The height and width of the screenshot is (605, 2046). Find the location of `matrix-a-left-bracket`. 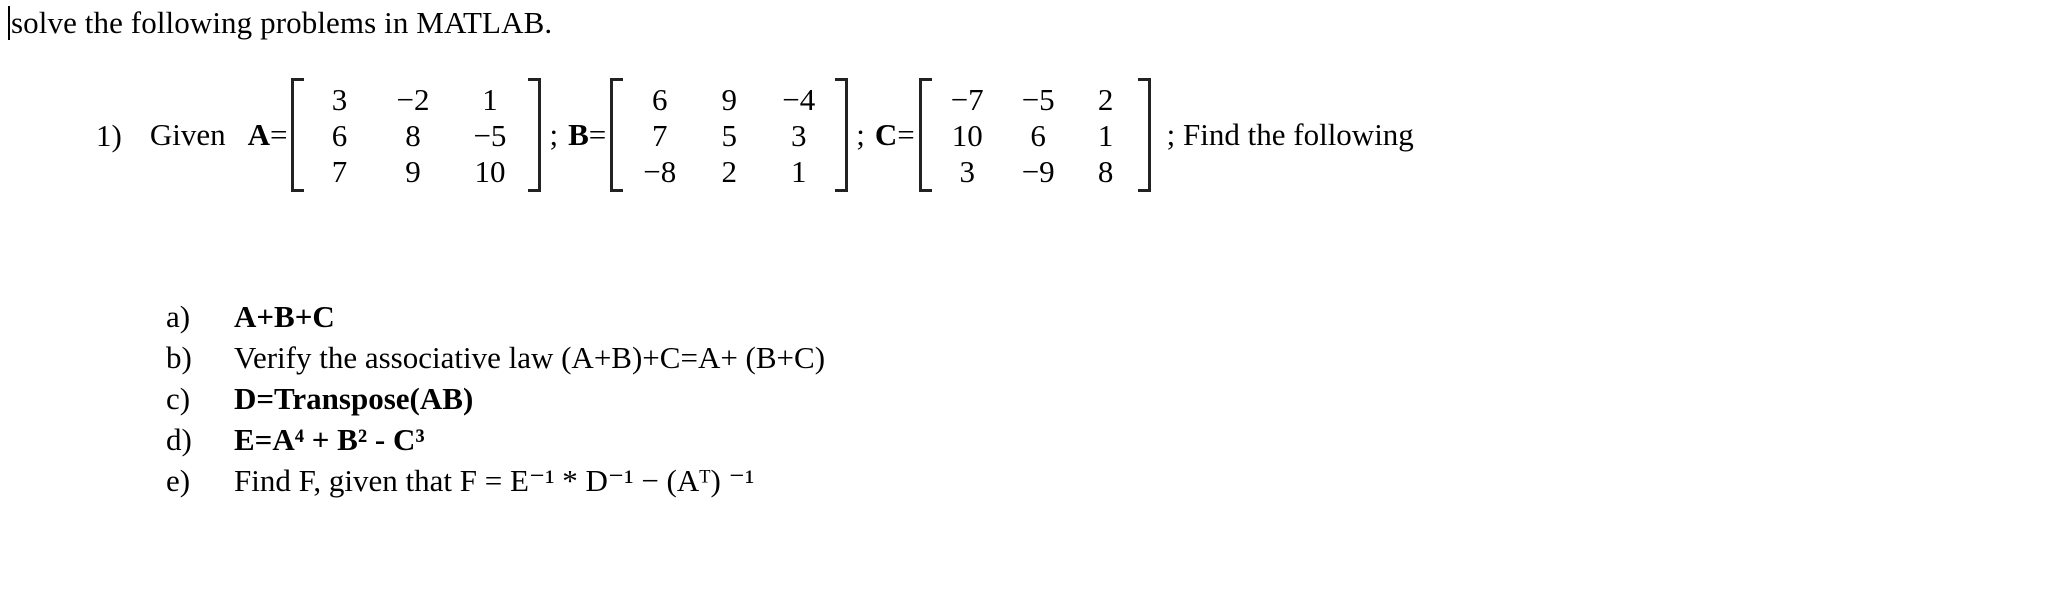

matrix-a-left-bracket is located at coordinates (298, 135).